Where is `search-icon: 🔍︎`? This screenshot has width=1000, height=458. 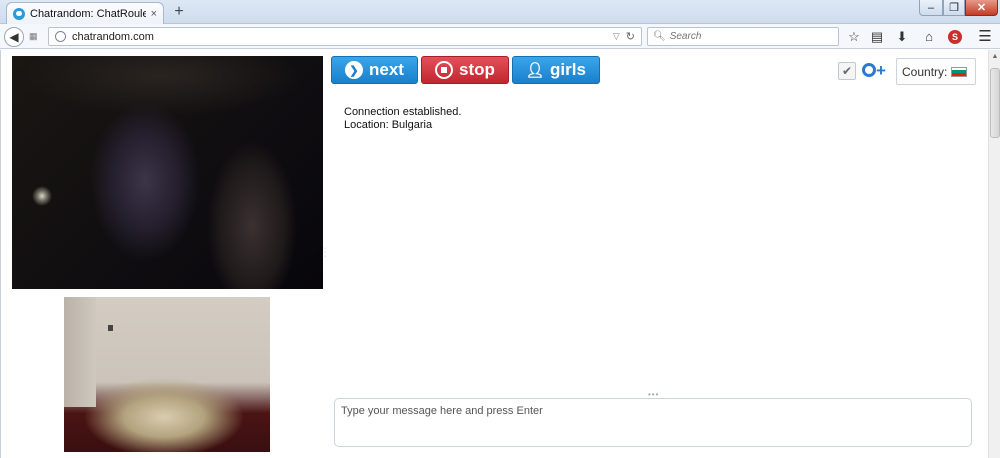
search-icon: 🔍︎ is located at coordinates (659, 36).